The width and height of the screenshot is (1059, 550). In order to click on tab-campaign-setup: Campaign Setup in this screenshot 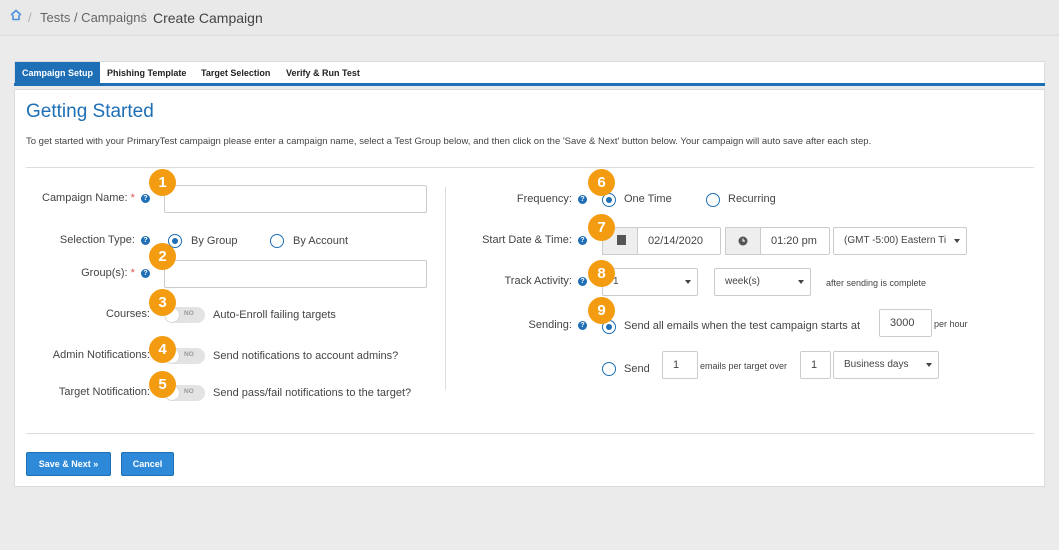, I will do `click(58, 73)`.